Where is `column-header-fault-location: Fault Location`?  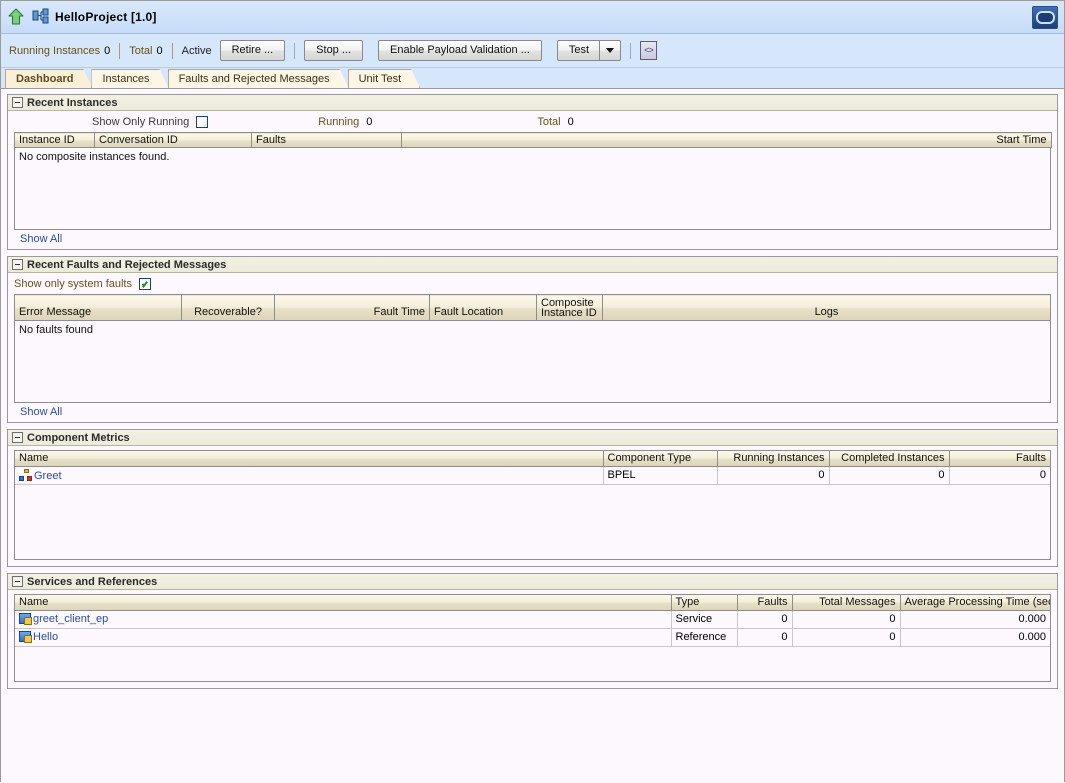
column-header-fault-location: Fault Location is located at coordinates (483, 307).